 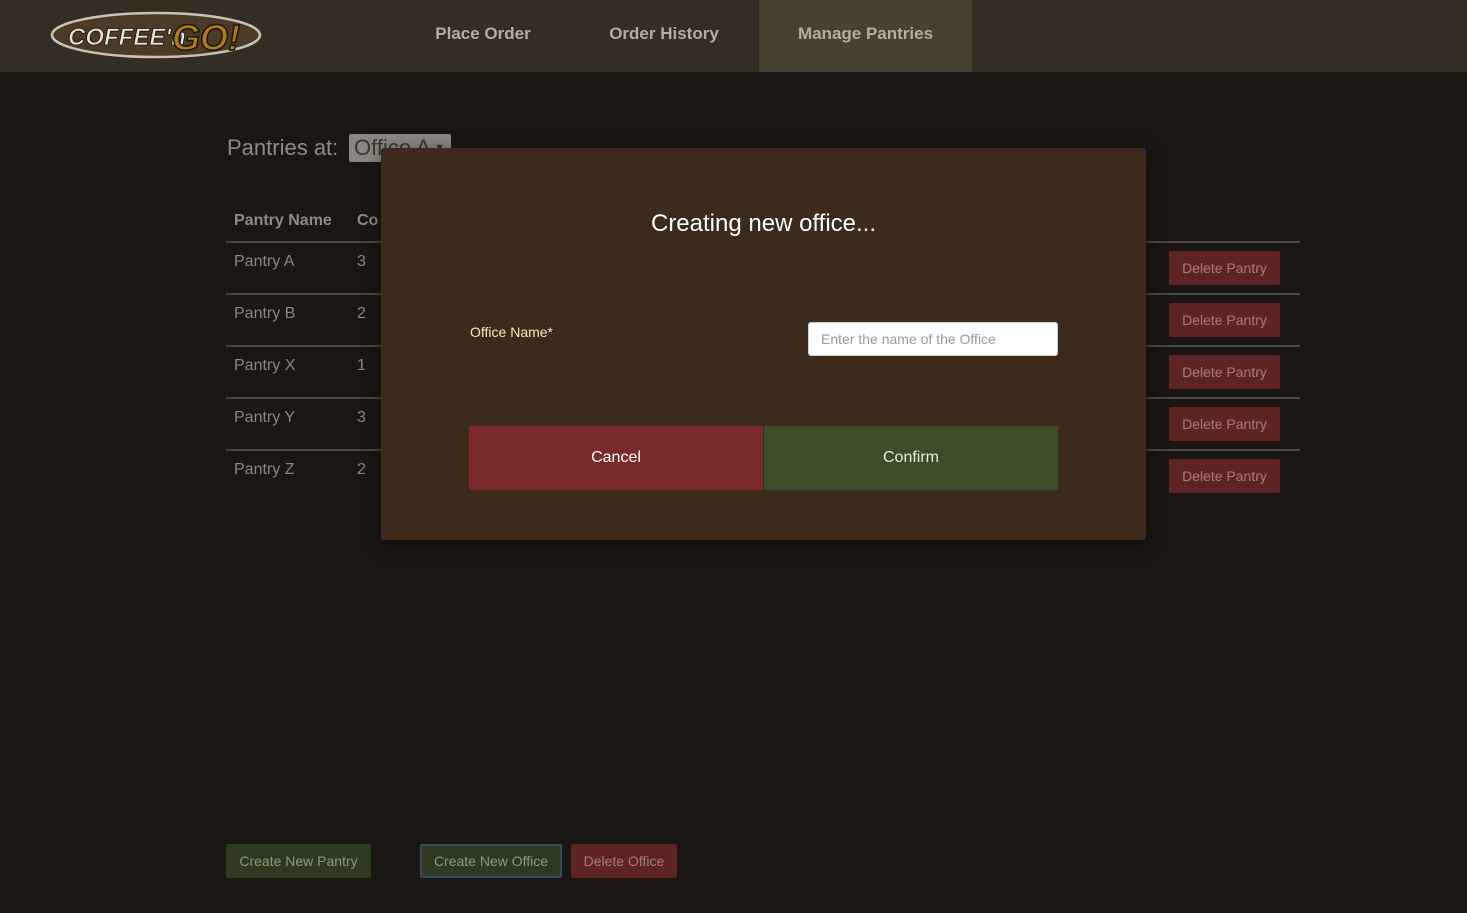 I want to click on pantry-name: Pantry B, so click(x=265, y=313).